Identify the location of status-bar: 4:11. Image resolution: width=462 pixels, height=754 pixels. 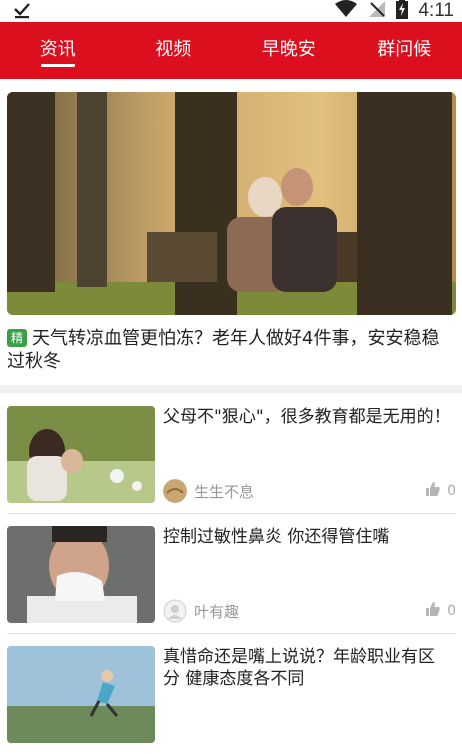
(231, 11).